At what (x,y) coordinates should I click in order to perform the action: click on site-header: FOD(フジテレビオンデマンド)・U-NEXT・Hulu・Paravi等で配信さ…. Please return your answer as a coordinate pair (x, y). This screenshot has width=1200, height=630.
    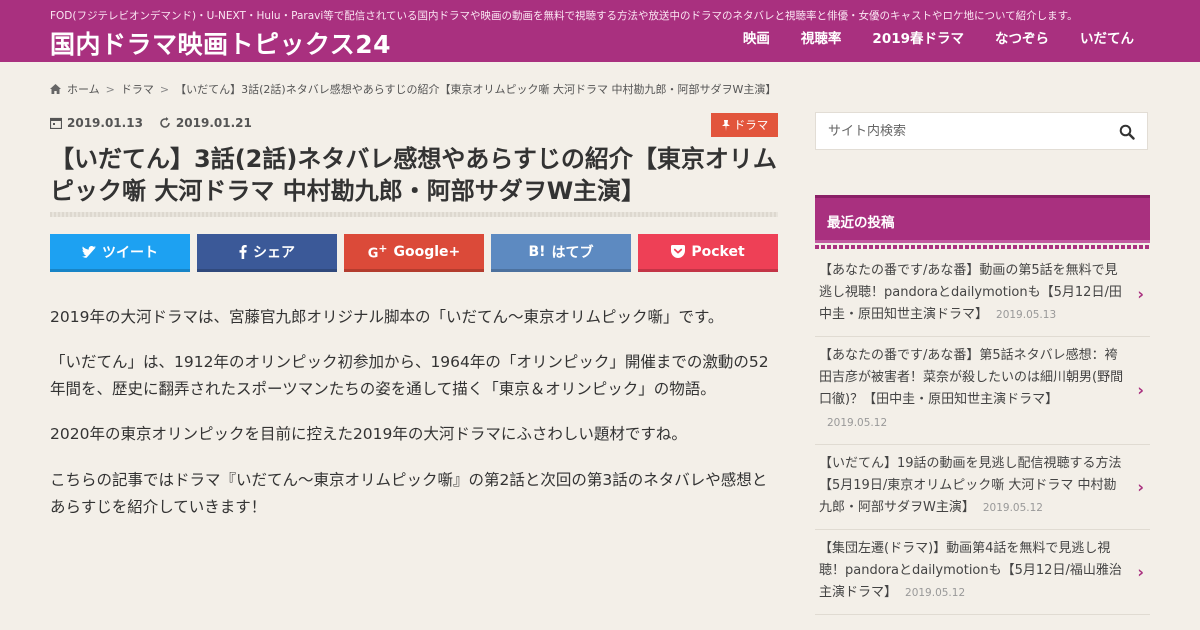
    Looking at the image, I should click on (600, 31).